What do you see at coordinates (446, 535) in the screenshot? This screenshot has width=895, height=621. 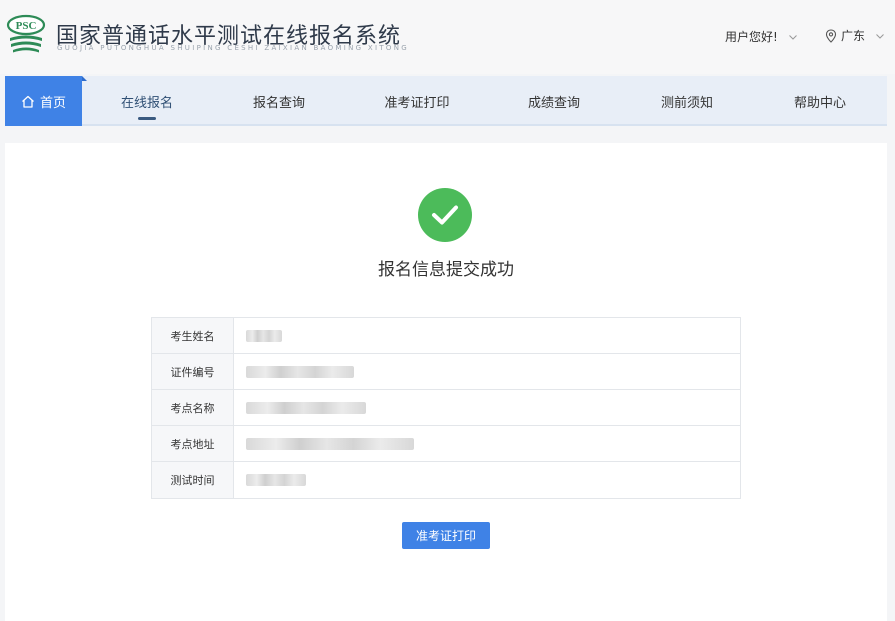 I see `print-admission-ticket-button: 准考证打印` at bounding box center [446, 535].